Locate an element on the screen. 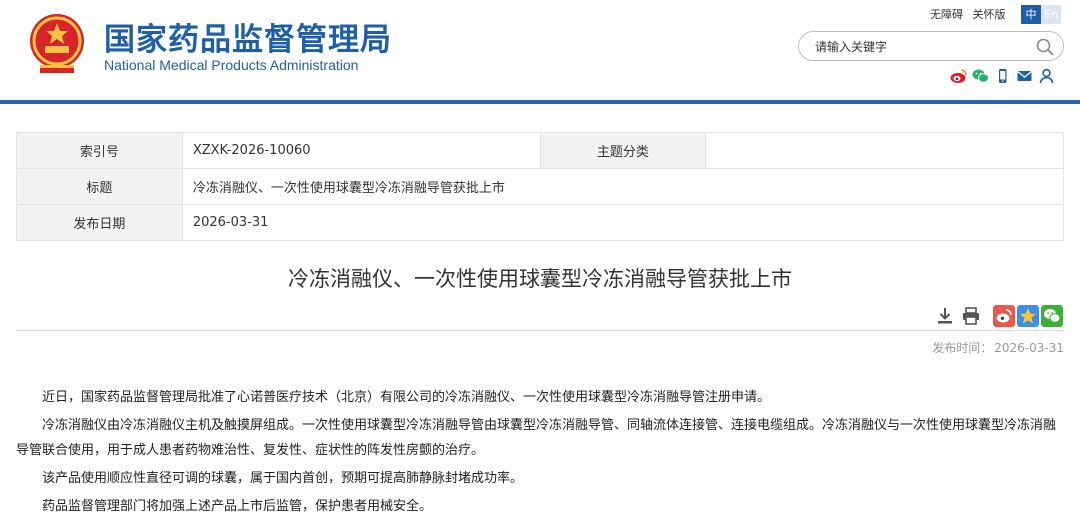 The image size is (1080, 530). paragraph: 药品监督管理部门将加强上述产品上市后监管，保护患者用械安全。 is located at coordinates (237, 506).